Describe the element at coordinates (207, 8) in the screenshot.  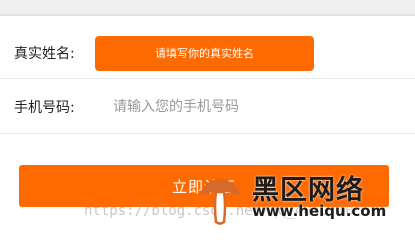
I see `top-divider-bar` at that location.